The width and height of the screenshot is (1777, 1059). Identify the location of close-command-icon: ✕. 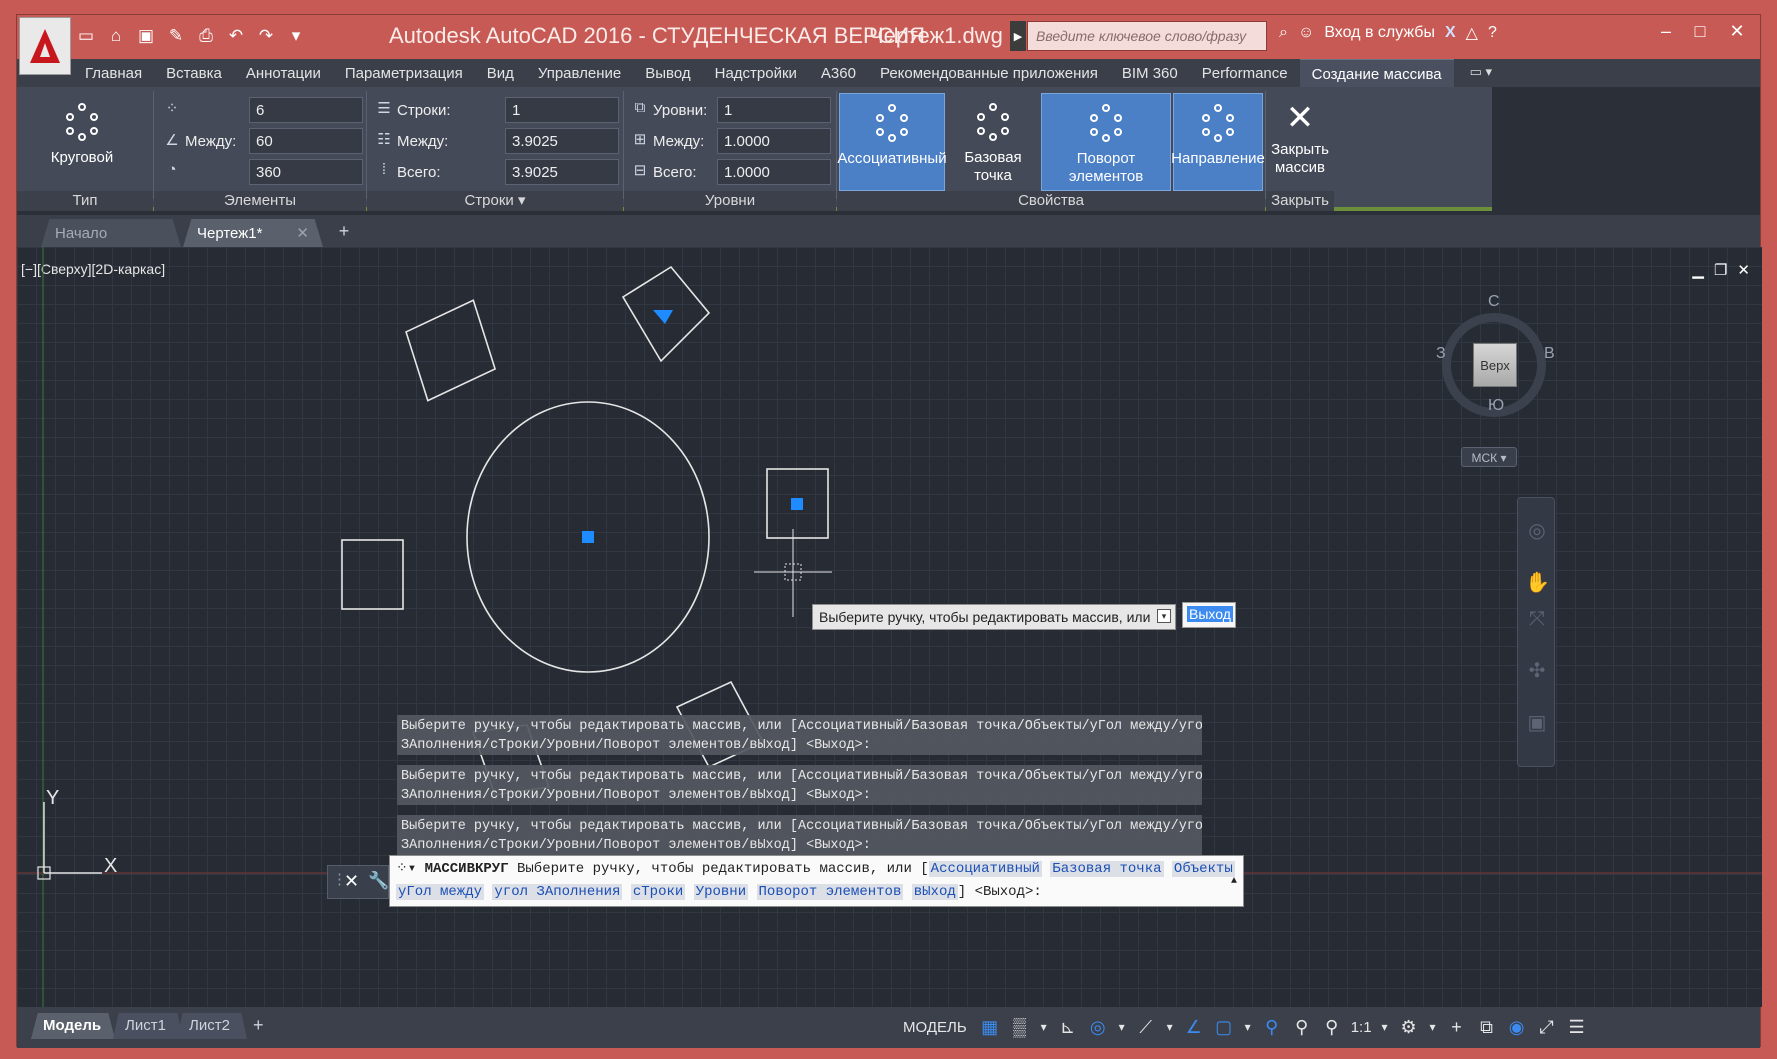
(351, 881).